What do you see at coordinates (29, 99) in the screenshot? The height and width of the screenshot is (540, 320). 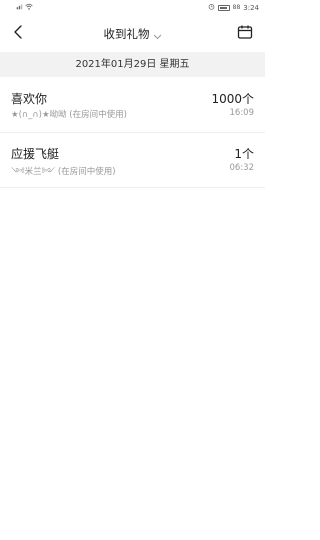 I see `gift-name: 喜欢你` at bounding box center [29, 99].